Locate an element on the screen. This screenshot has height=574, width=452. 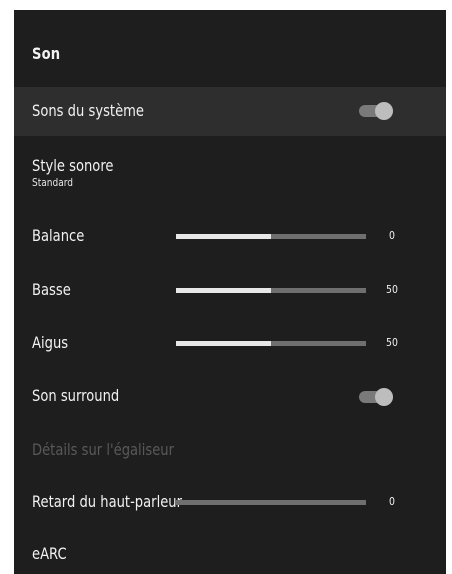
equalizer-details-label: Détails sur l'égaliseur is located at coordinates (103, 449).